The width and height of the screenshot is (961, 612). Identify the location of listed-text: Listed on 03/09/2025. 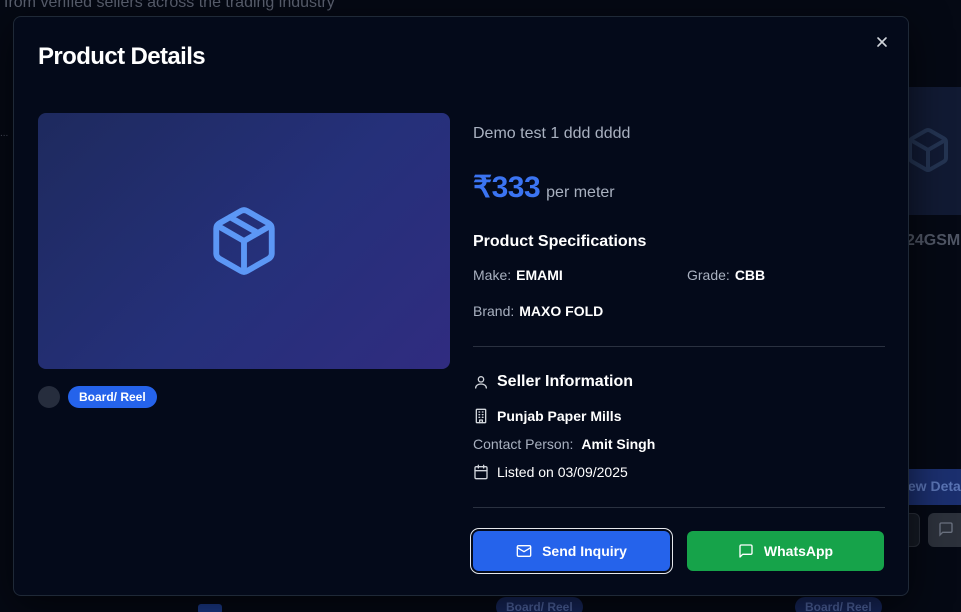
(562, 472).